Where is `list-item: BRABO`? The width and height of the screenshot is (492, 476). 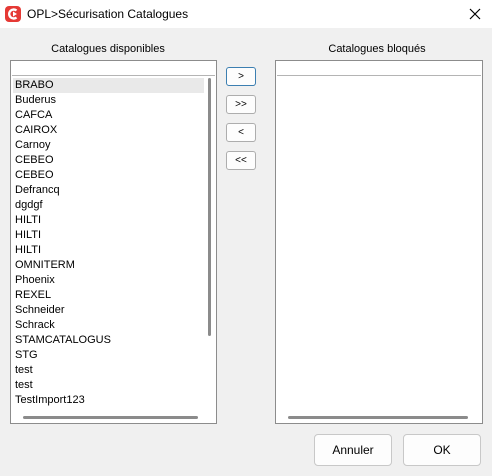 list-item: BRABO is located at coordinates (108, 85).